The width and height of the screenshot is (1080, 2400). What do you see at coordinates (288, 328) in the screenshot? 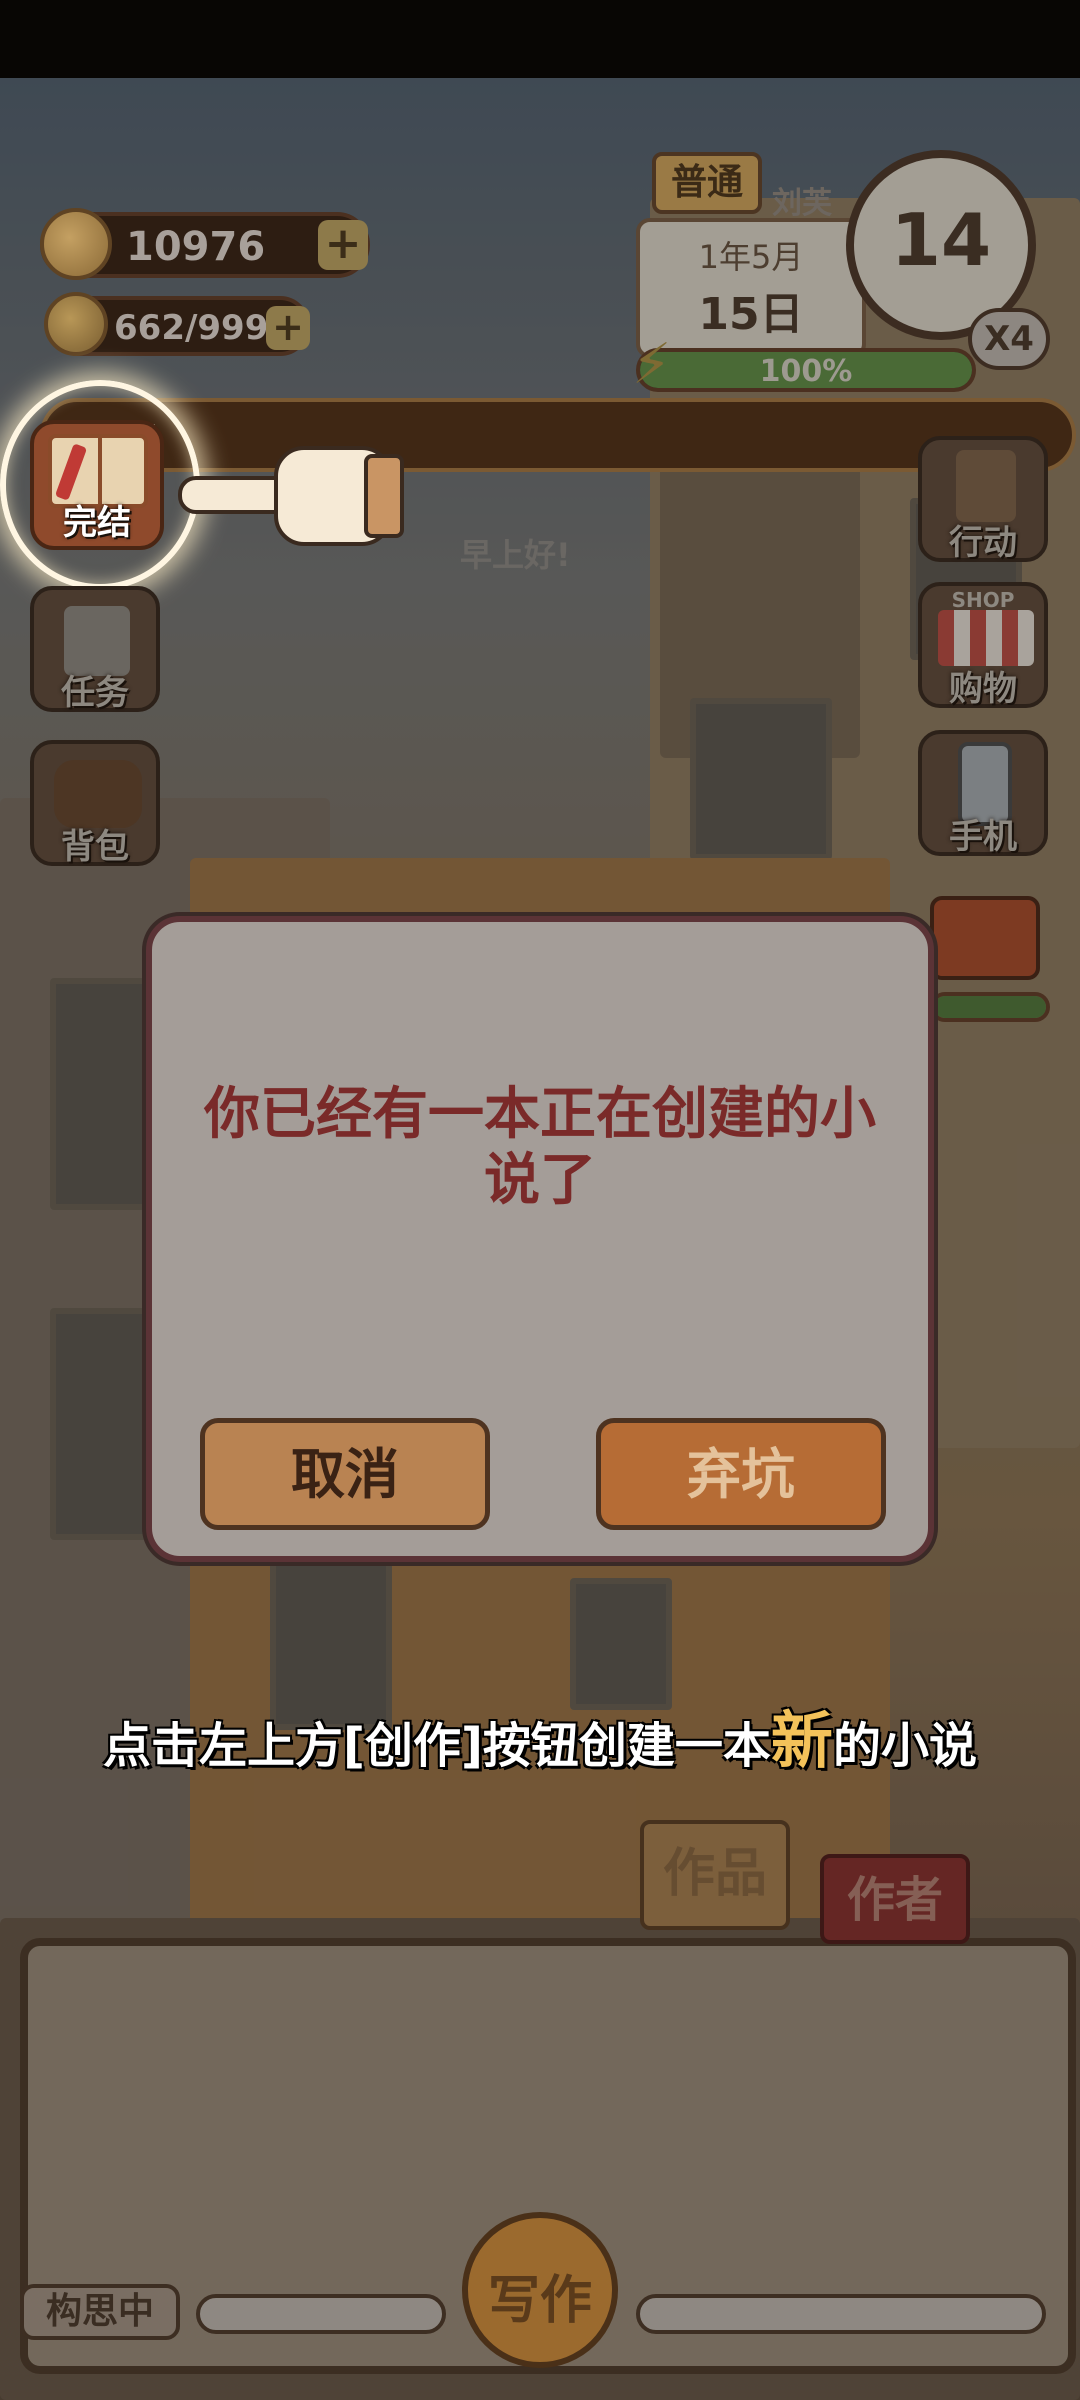
I see `add-energy-button: +` at bounding box center [288, 328].